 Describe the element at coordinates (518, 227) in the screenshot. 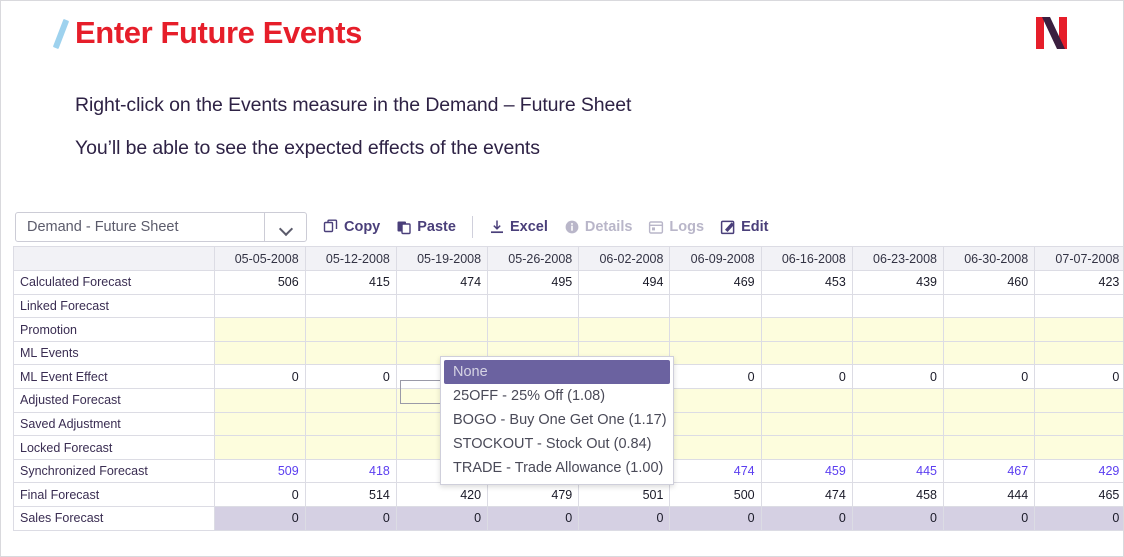

I see `excel-button: Excel` at that location.